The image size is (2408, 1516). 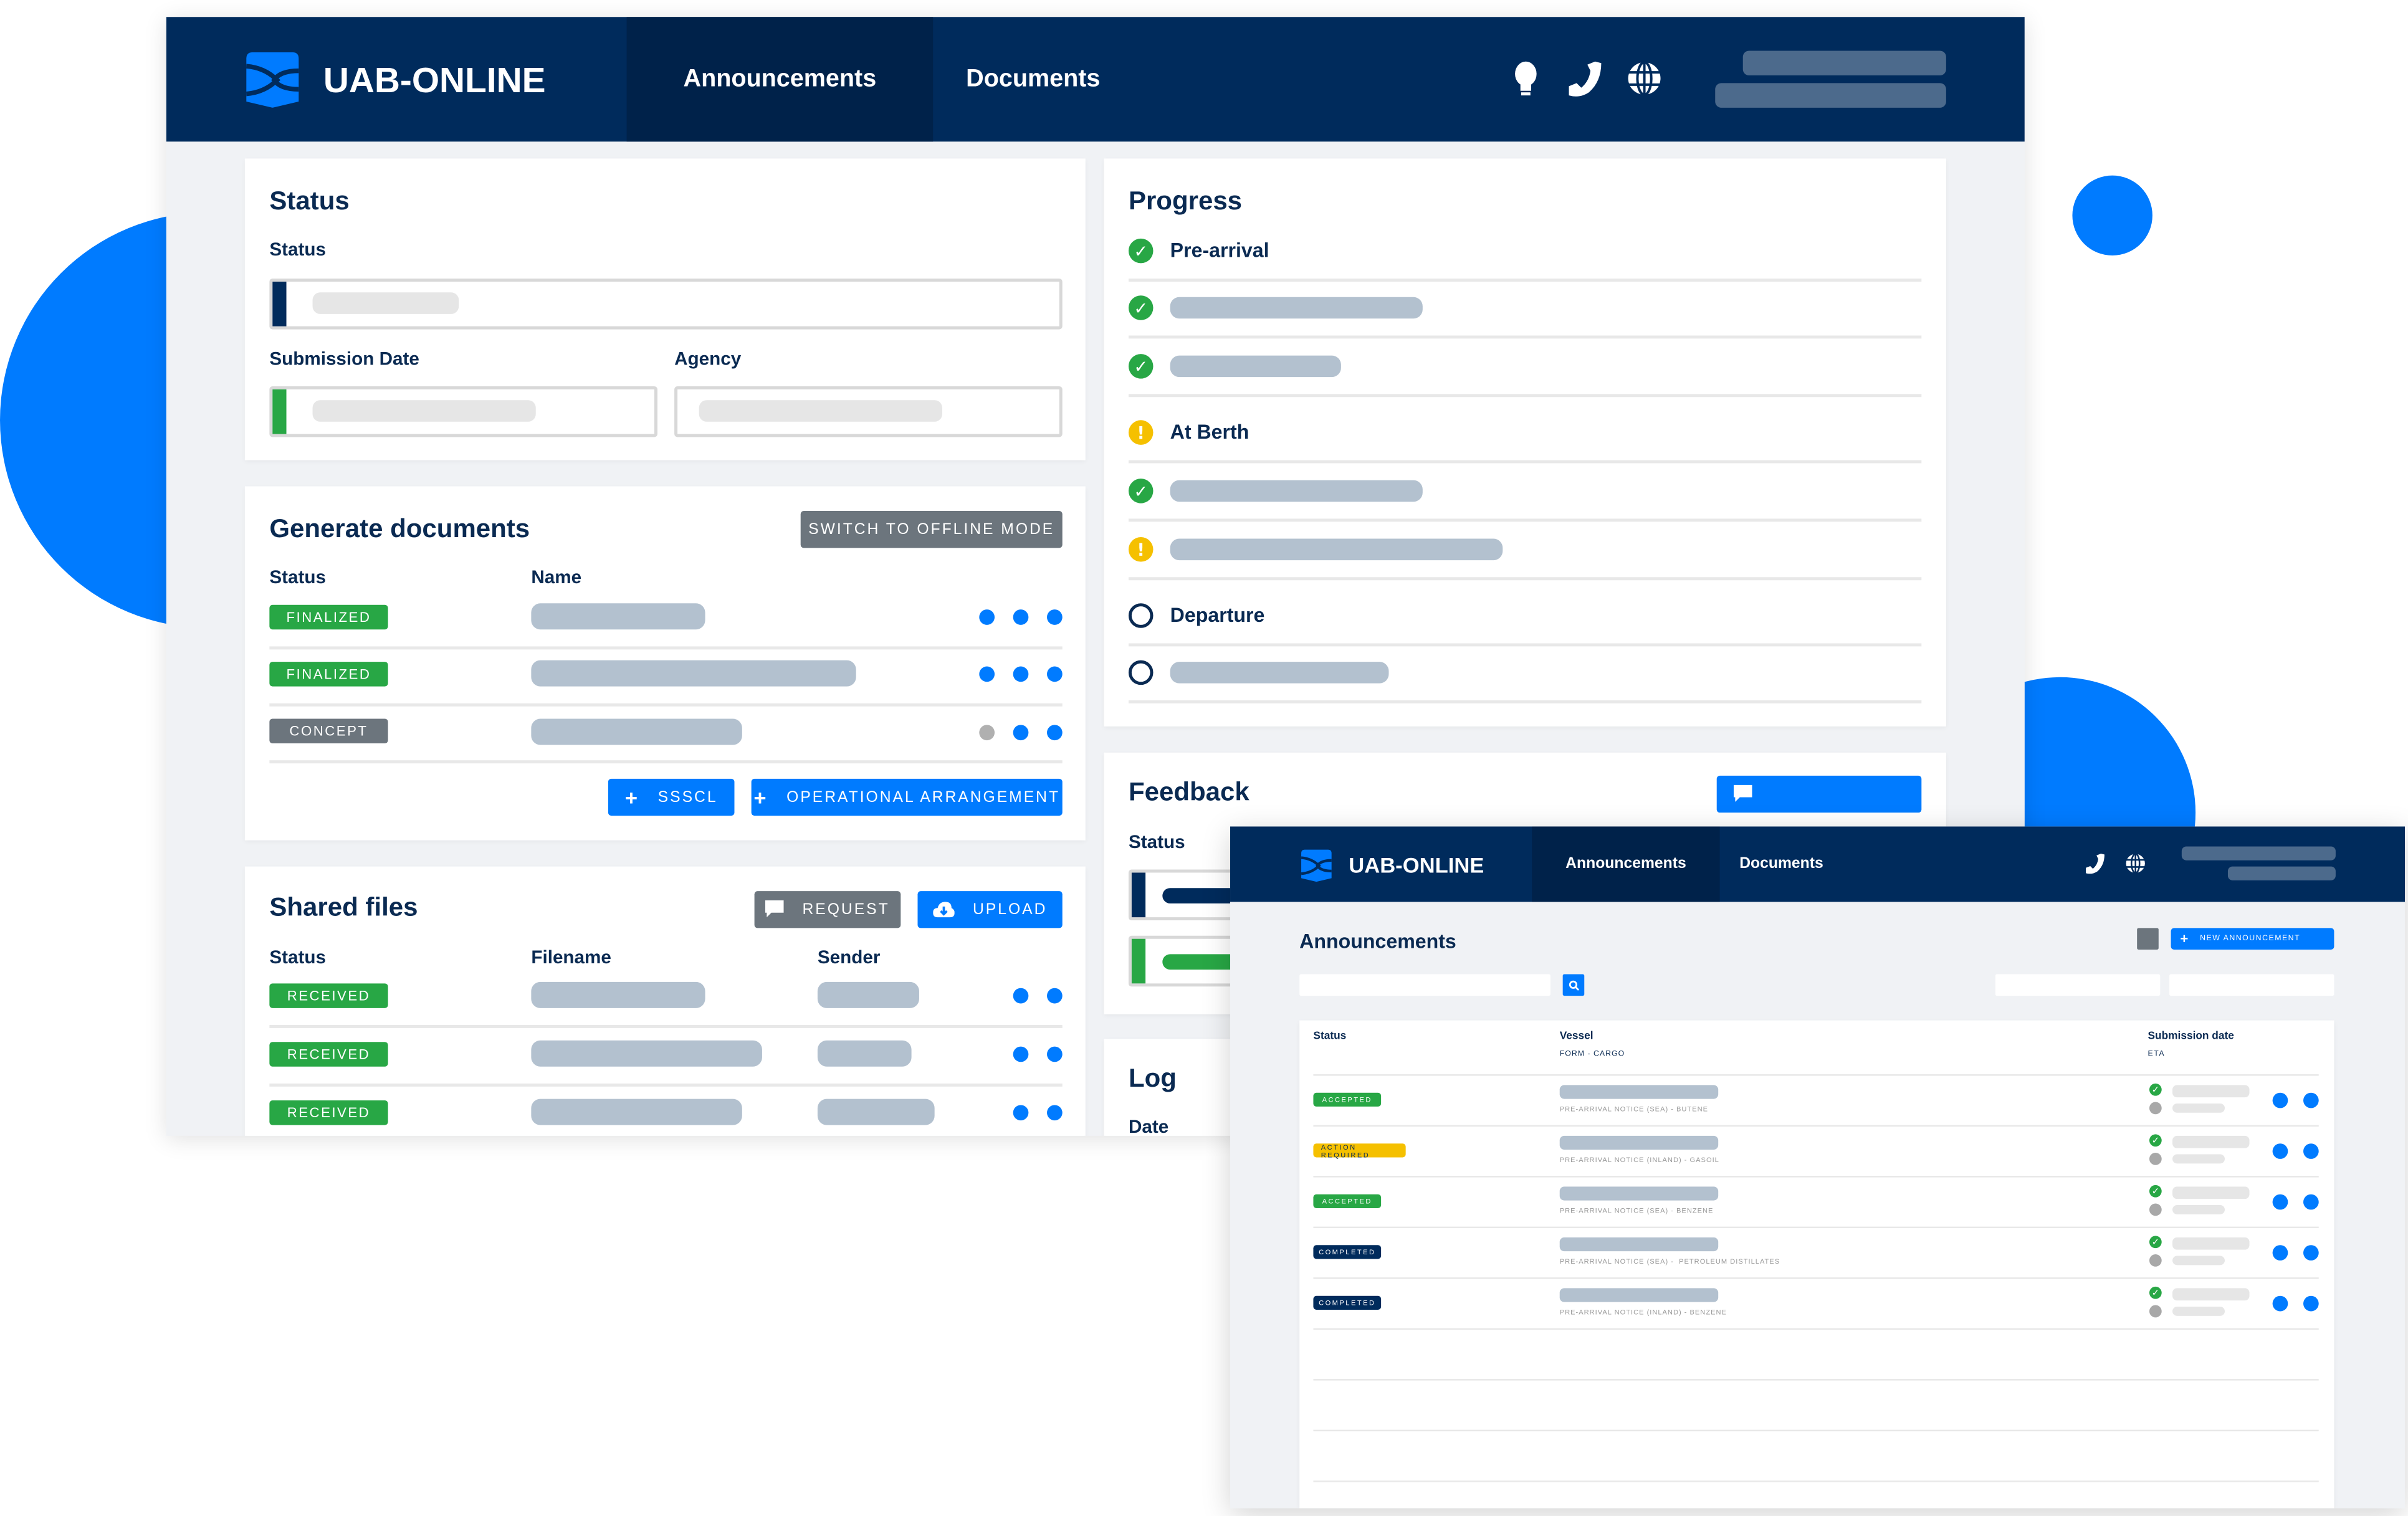 What do you see at coordinates (849, 957) in the screenshot?
I see `column-header-sender: Sender` at bounding box center [849, 957].